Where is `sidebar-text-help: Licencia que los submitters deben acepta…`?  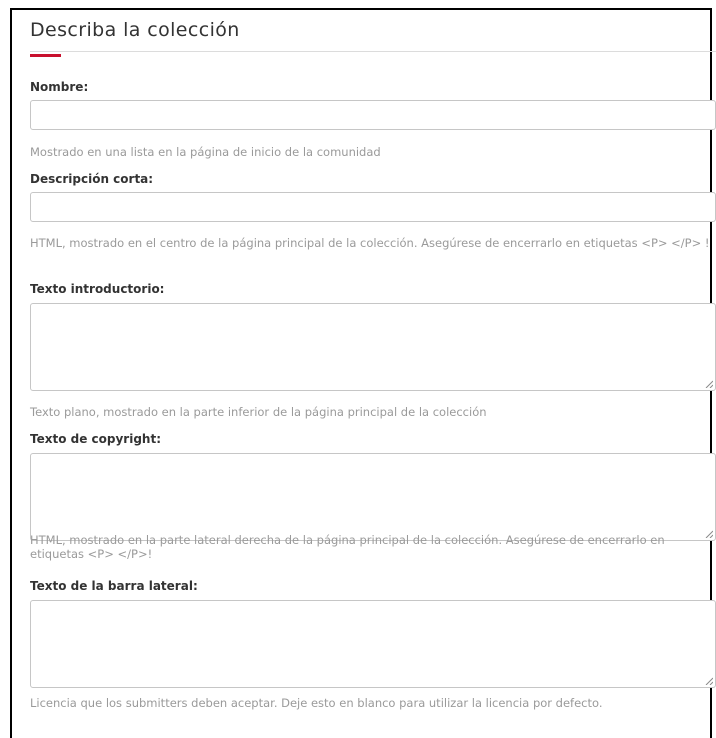 sidebar-text-help: Licencia que los submitters deben acepta… is located at coordinates (316, 703).